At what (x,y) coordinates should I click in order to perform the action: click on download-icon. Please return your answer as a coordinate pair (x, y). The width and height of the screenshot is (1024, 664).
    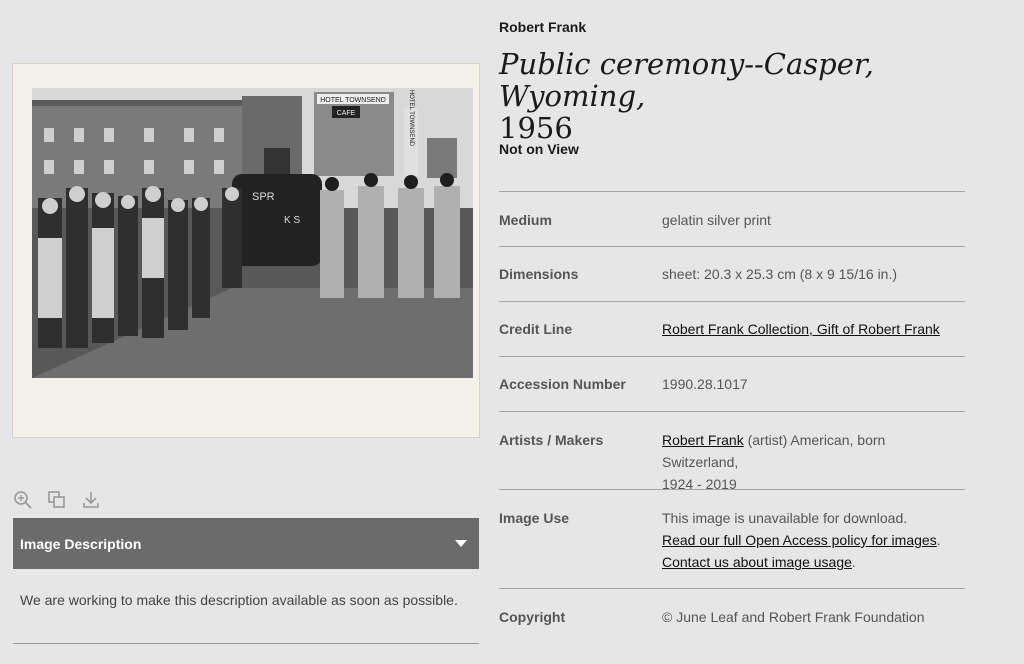
    Looking at the image, I should click on (91, 500).